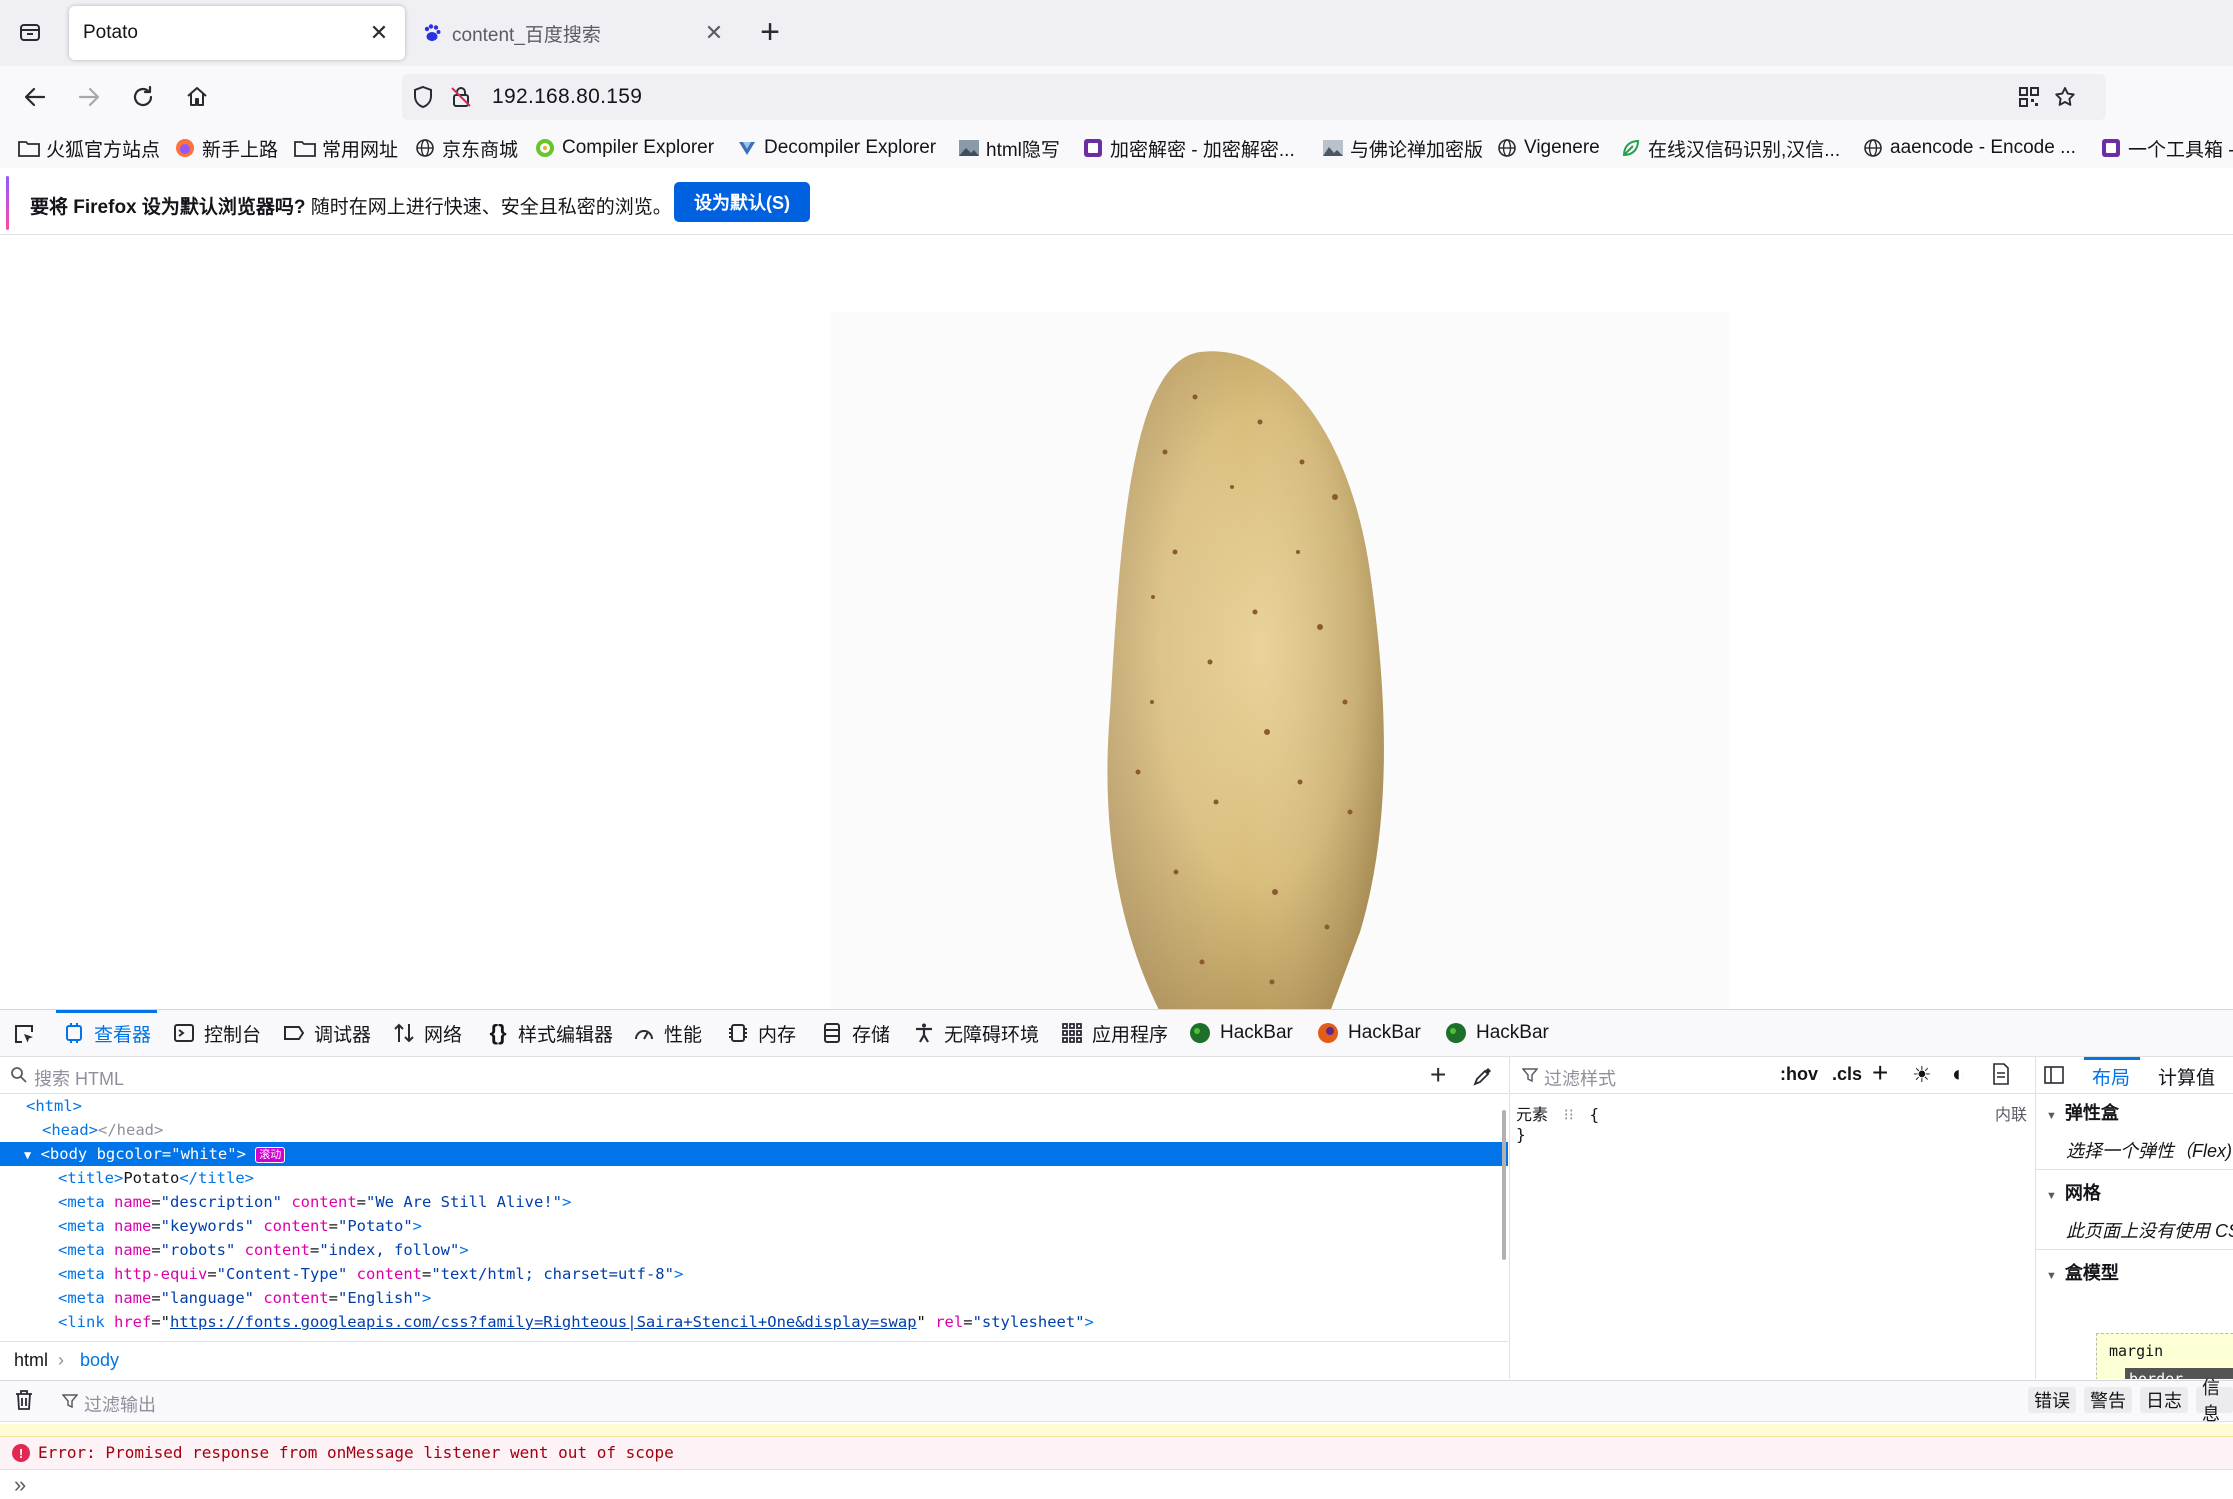 This screenshot has height=1499, width=2233. What do you see at coordinates (89, 148) in the screenshot?
I see `bookmark-item: 火狐官方站点` at bounding box center [89, 148].